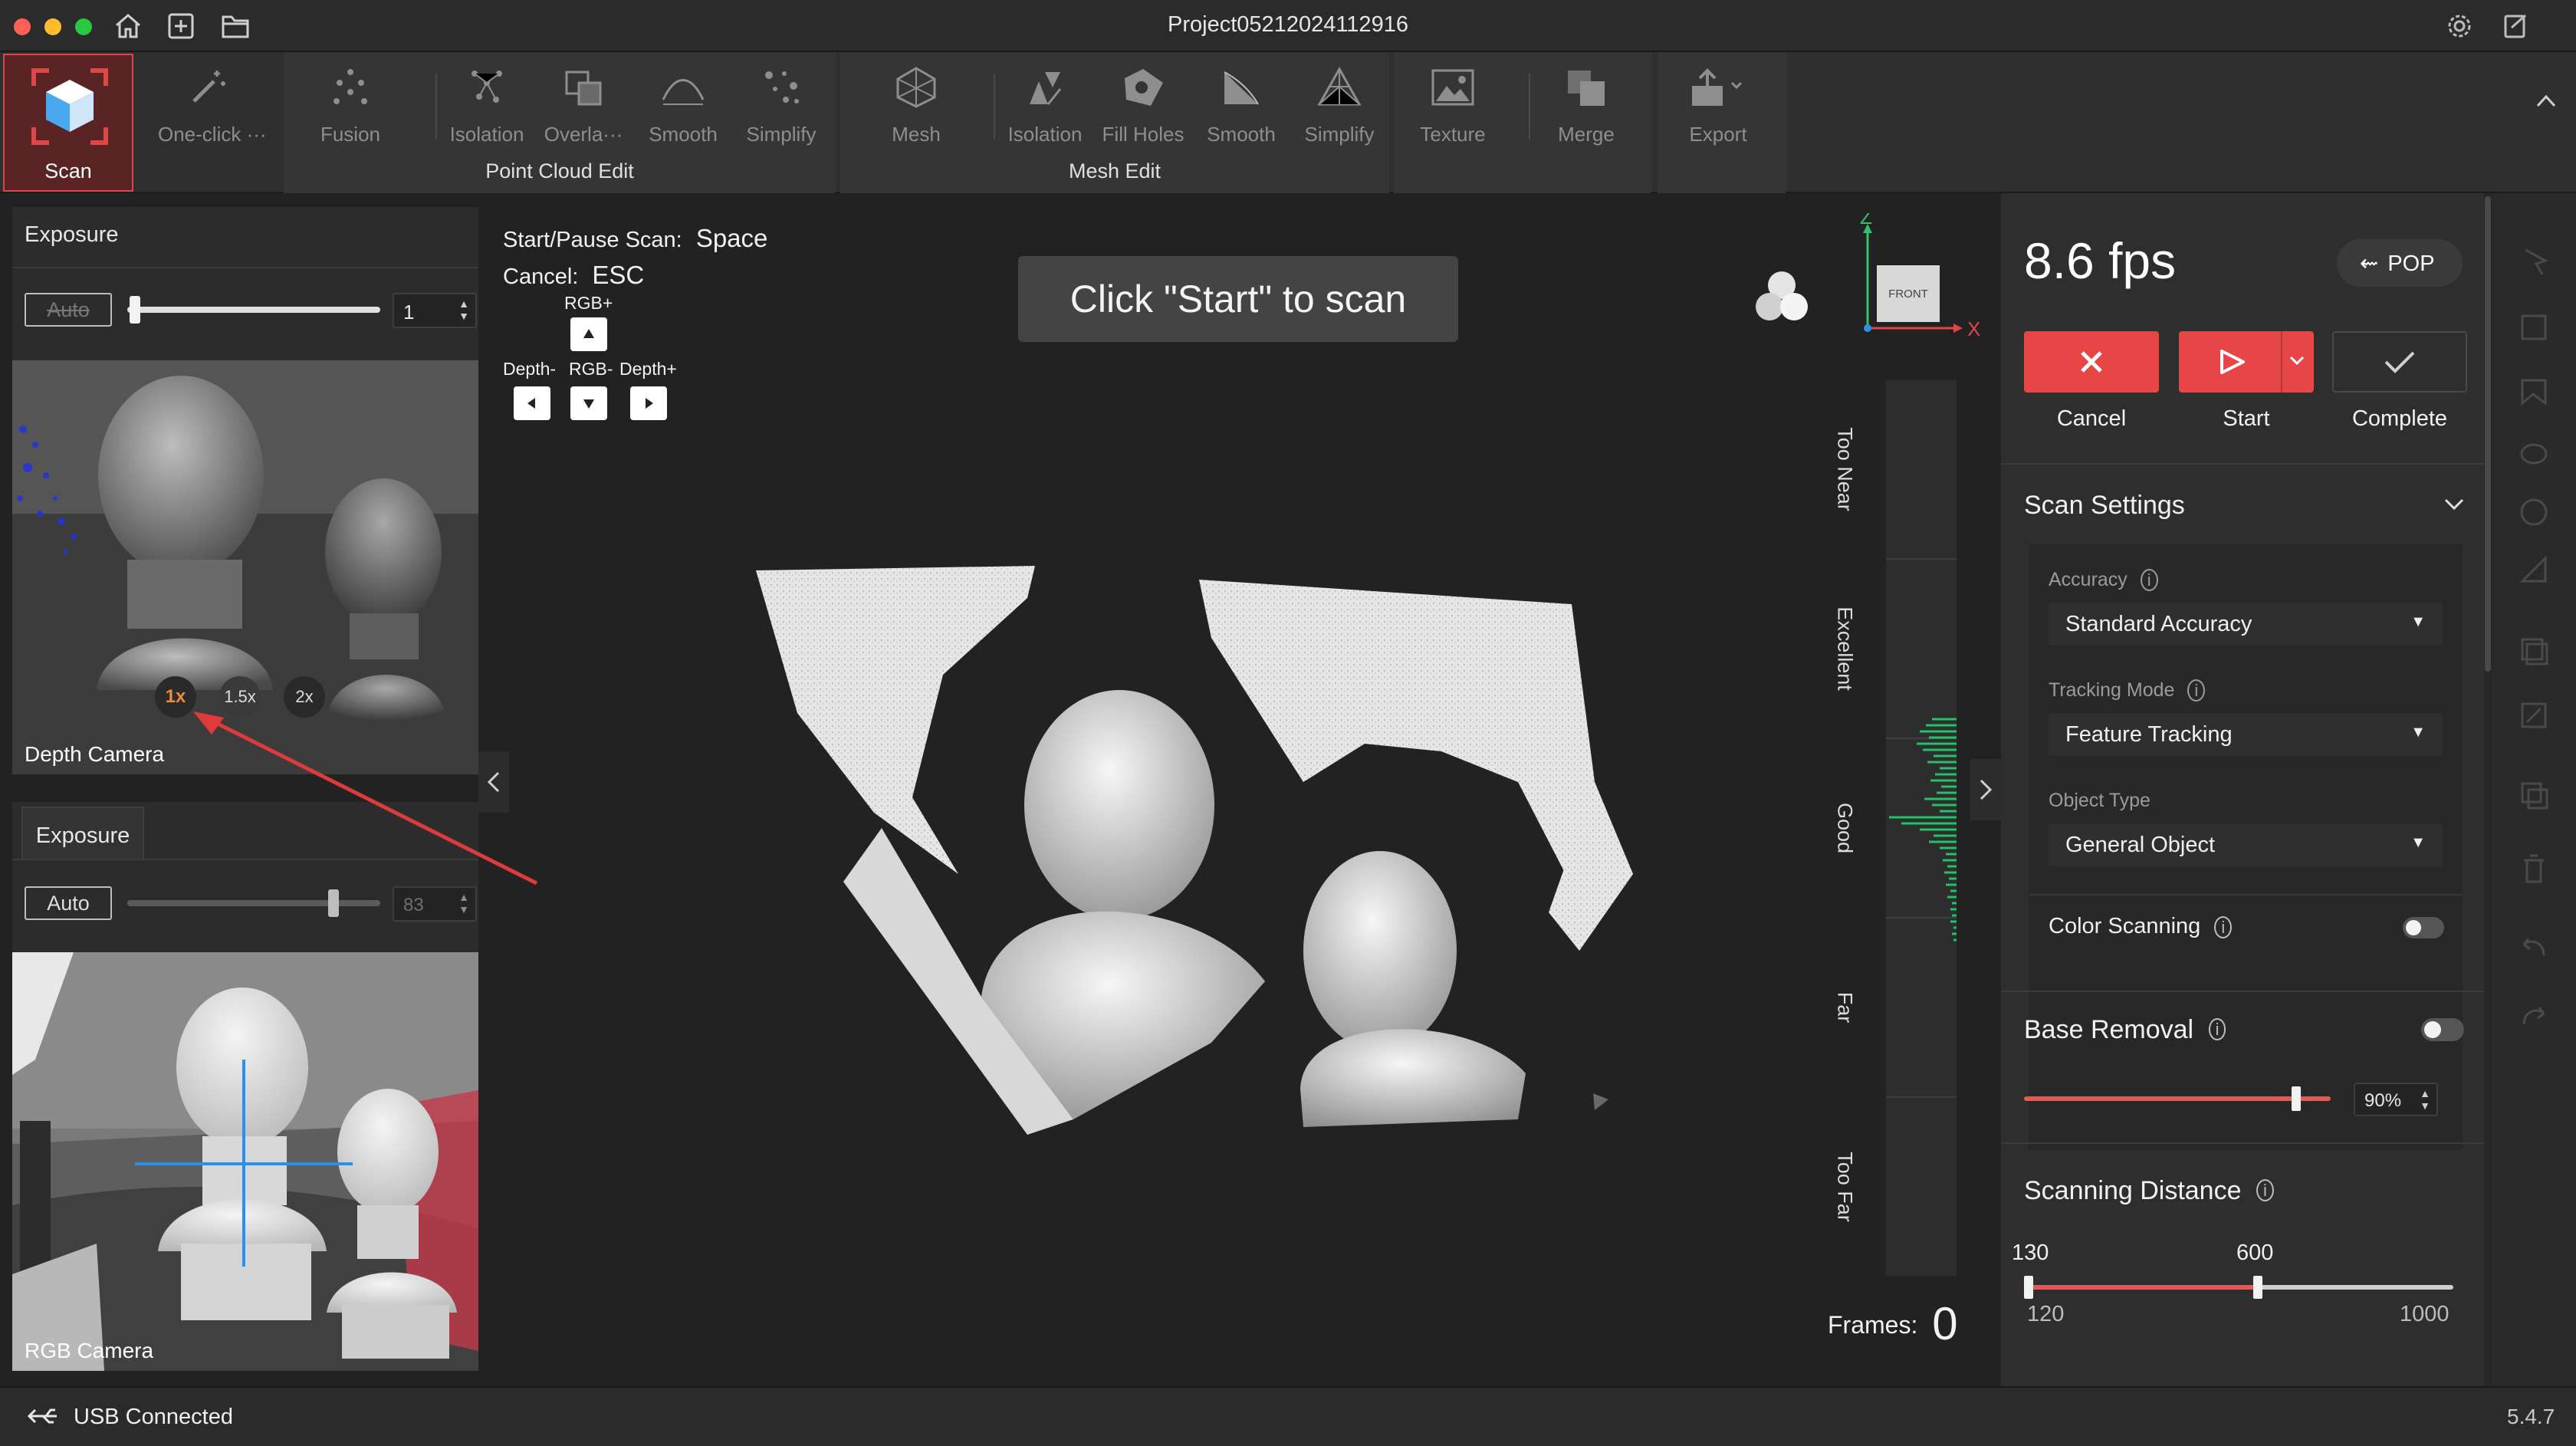 This screenshot has height=1446, width=2576. What do you see at coordinates (2516, 26) in the screenshot?
I see `notes-edit-icon` at bounding box center [2516, 26].